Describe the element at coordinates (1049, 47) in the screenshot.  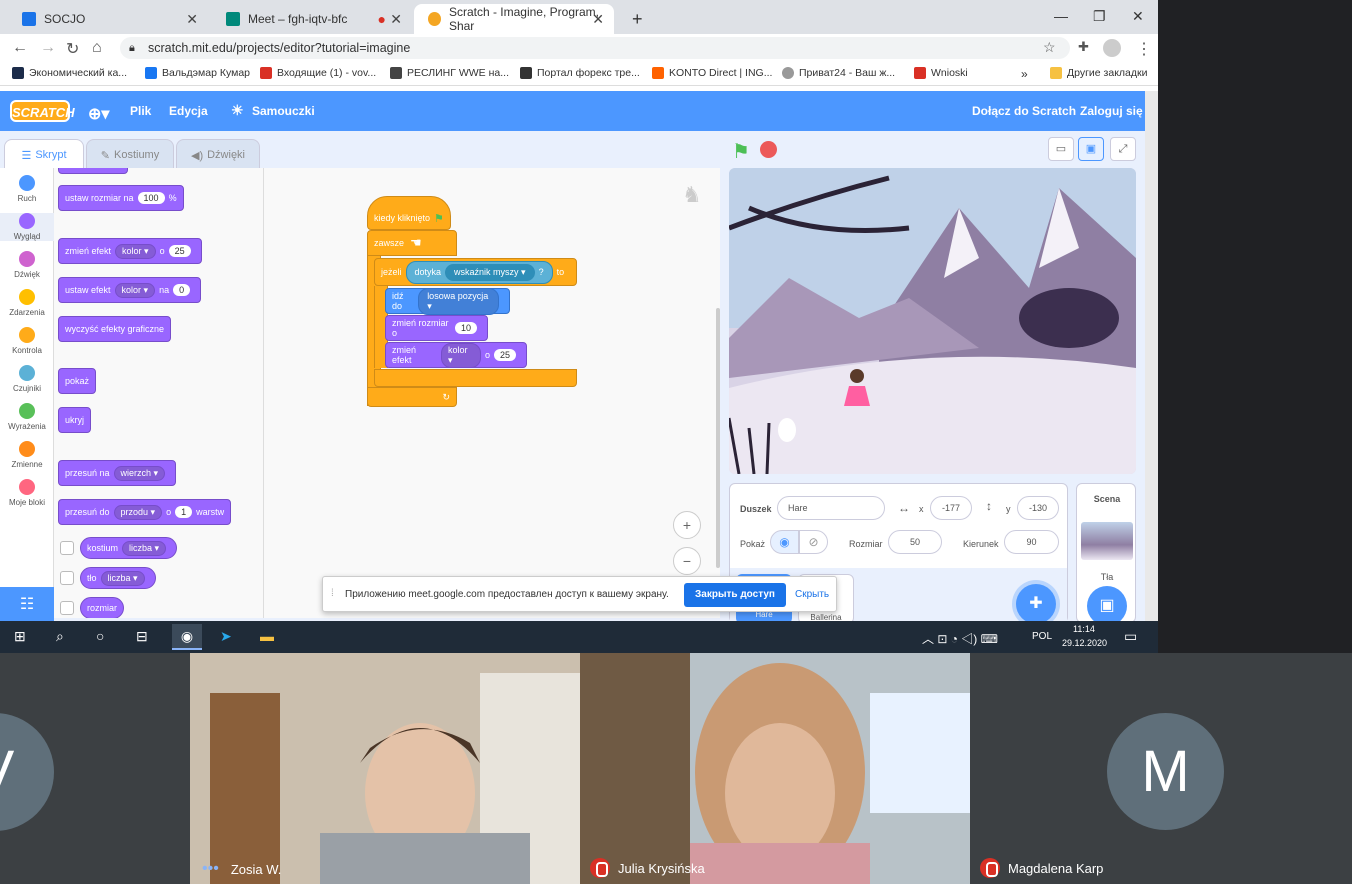
I see `bookmark-star-icon: ☆` at that location.